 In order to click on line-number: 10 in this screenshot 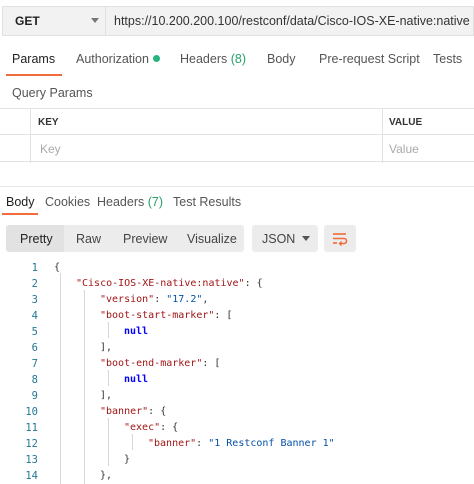, I will do `click(31, 412)`.